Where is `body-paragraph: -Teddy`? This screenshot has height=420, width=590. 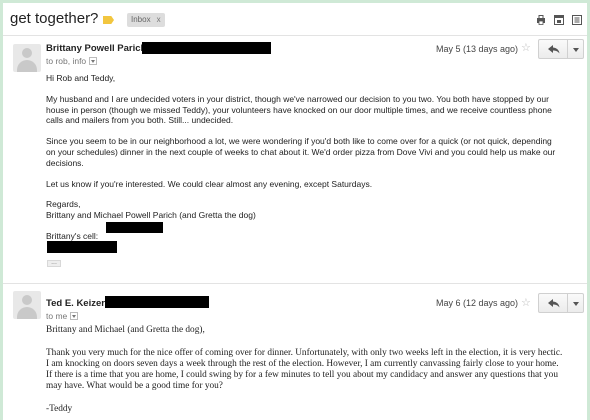 body-paragraph: -Teddy is located at coordinates (59, 408).